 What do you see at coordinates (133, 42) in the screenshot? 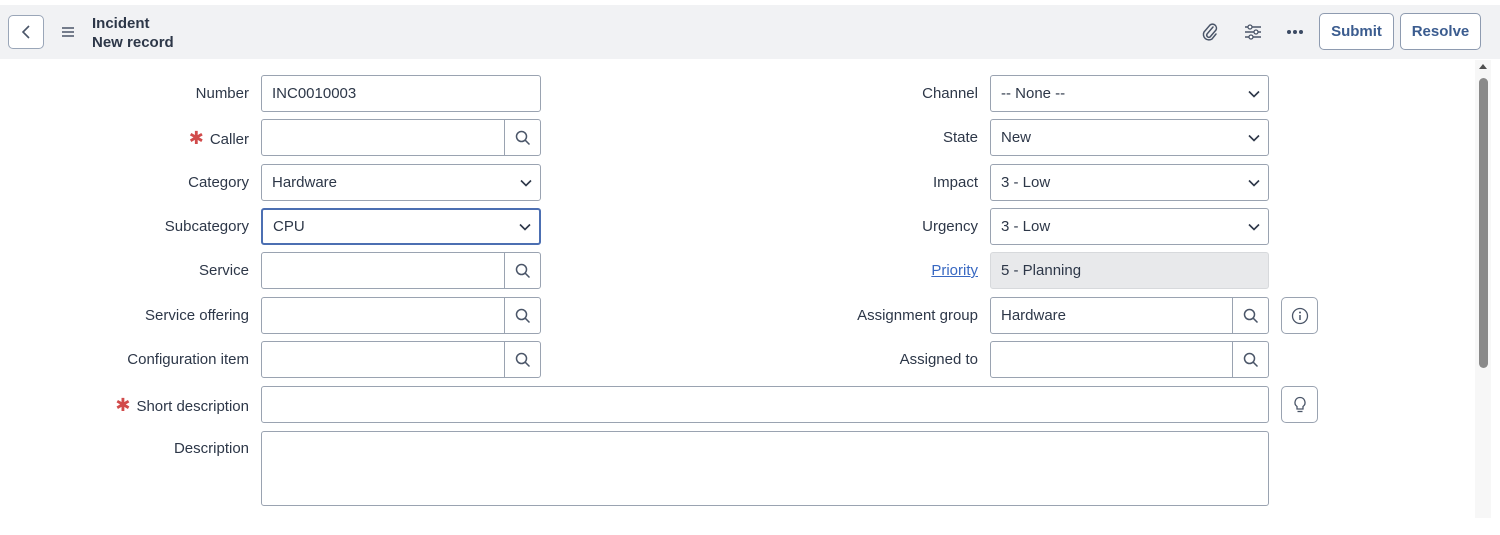
I see `page-subtitle: New record` at bounding box center [133, 42].